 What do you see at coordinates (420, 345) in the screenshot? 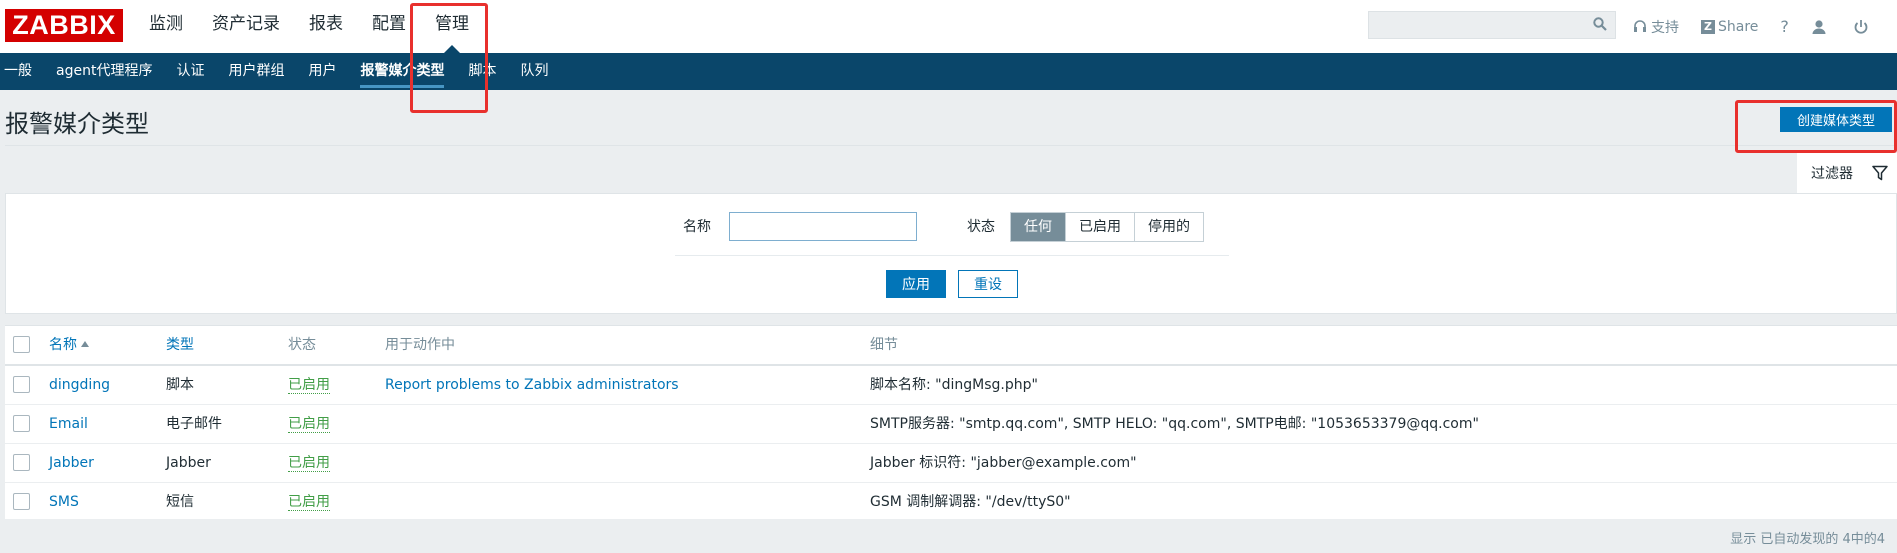
I see `column-header-used-in-actions: 用于动作中` at bounding box center [420, 345].